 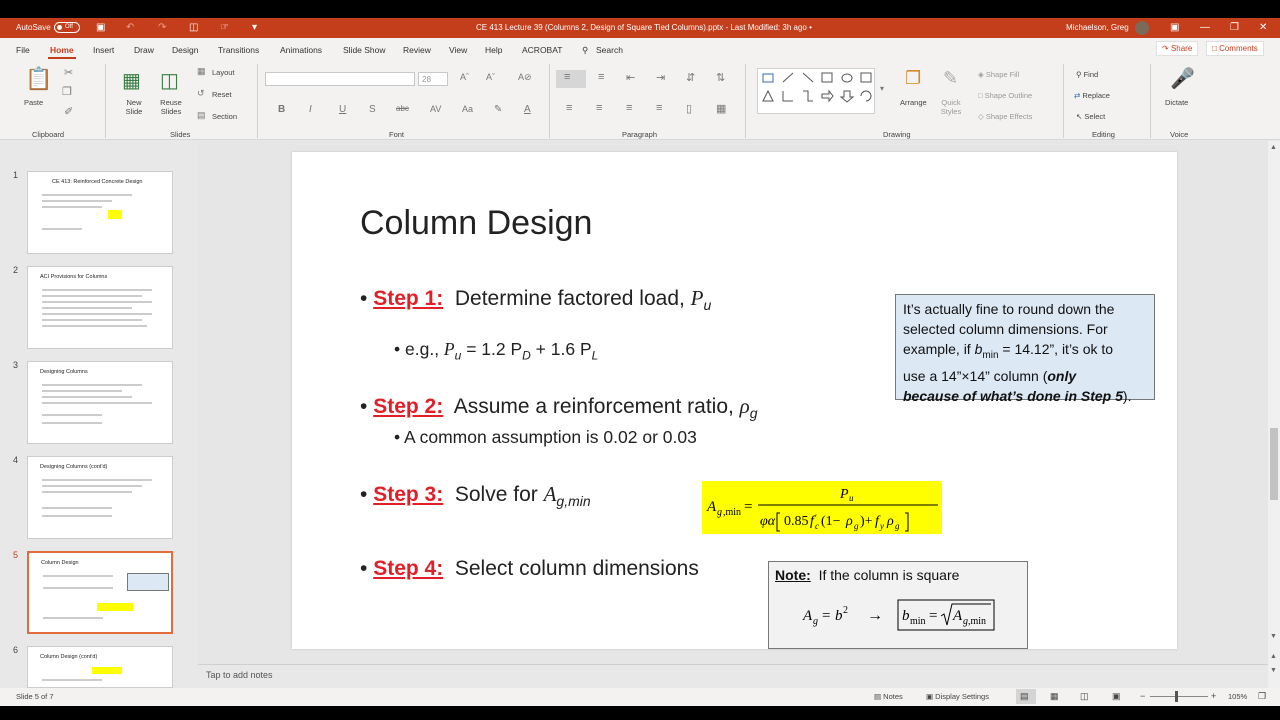 I want to click on strikethrough-button: abc, so click(x=402, y=108).